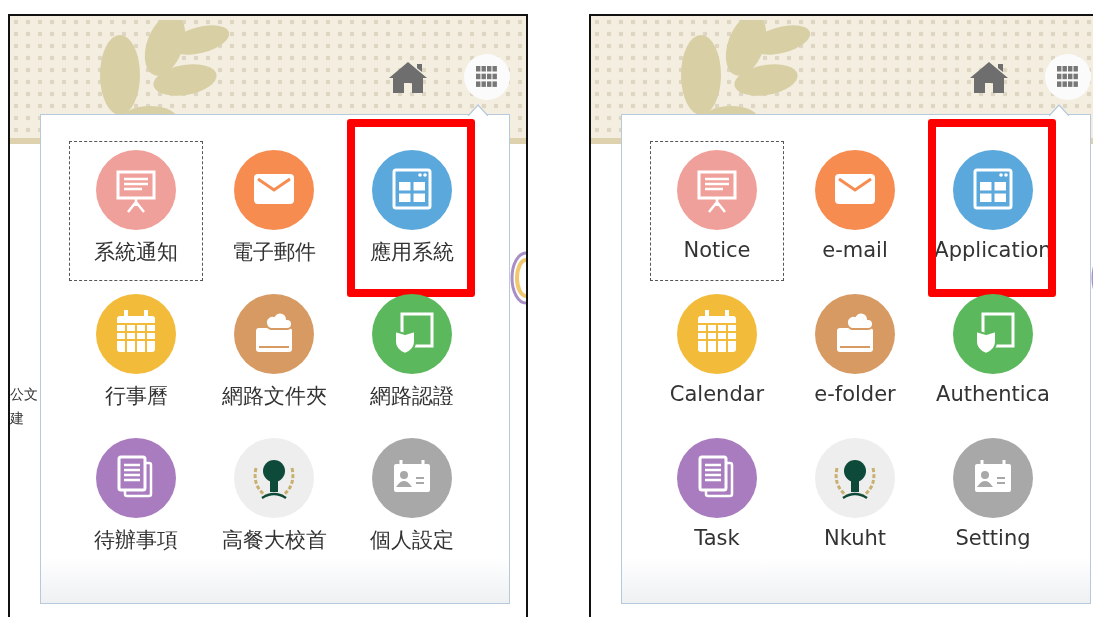 The image size is (1093, 617). What do you see at coordinates (136, 355) in the screenshot?
I see `app-tile: 行事曆` at bounding box center [136, 355].